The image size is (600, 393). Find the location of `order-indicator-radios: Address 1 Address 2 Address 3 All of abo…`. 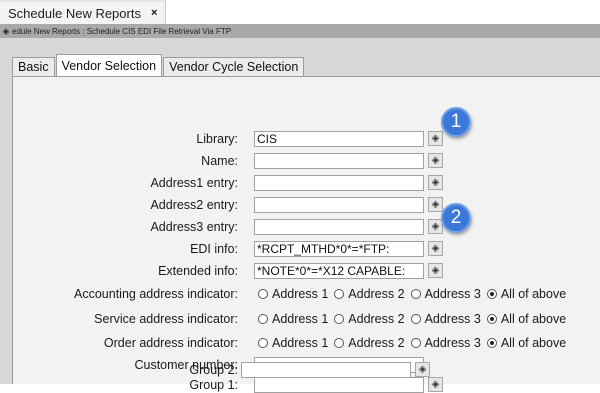

order-indicator-radios: Address 1 Address 2 Address 3 All of abo… is located at coordinates (415, 343).